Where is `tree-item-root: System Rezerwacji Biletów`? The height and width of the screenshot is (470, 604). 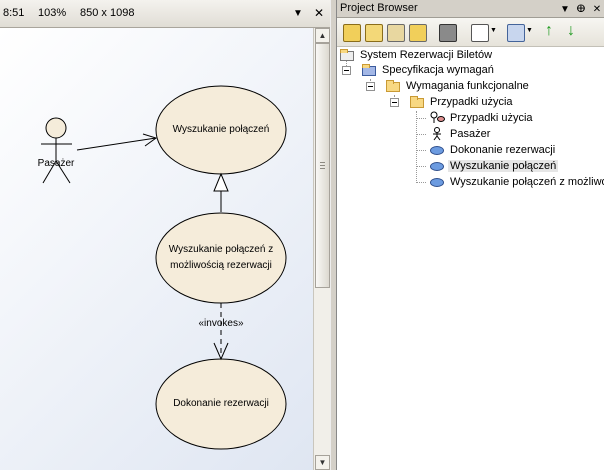 tree-item-root: System Rezerwacji Biletów is located at coordinates (416, 55).